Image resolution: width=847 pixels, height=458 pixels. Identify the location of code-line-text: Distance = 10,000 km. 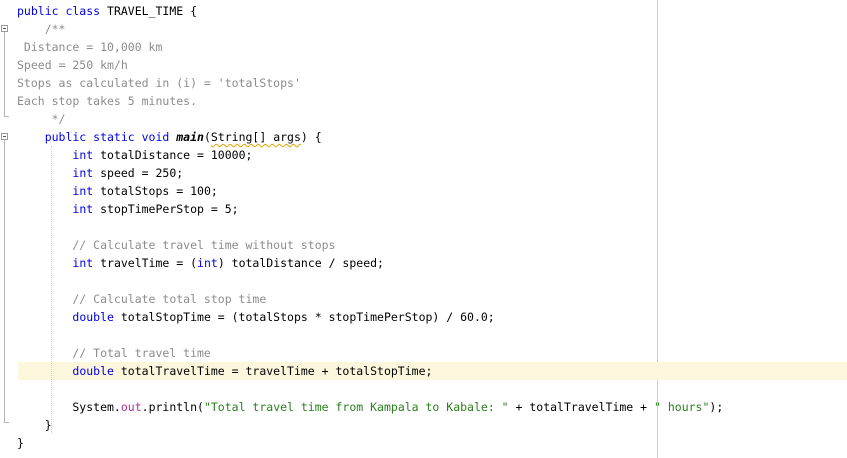
(89, 47).